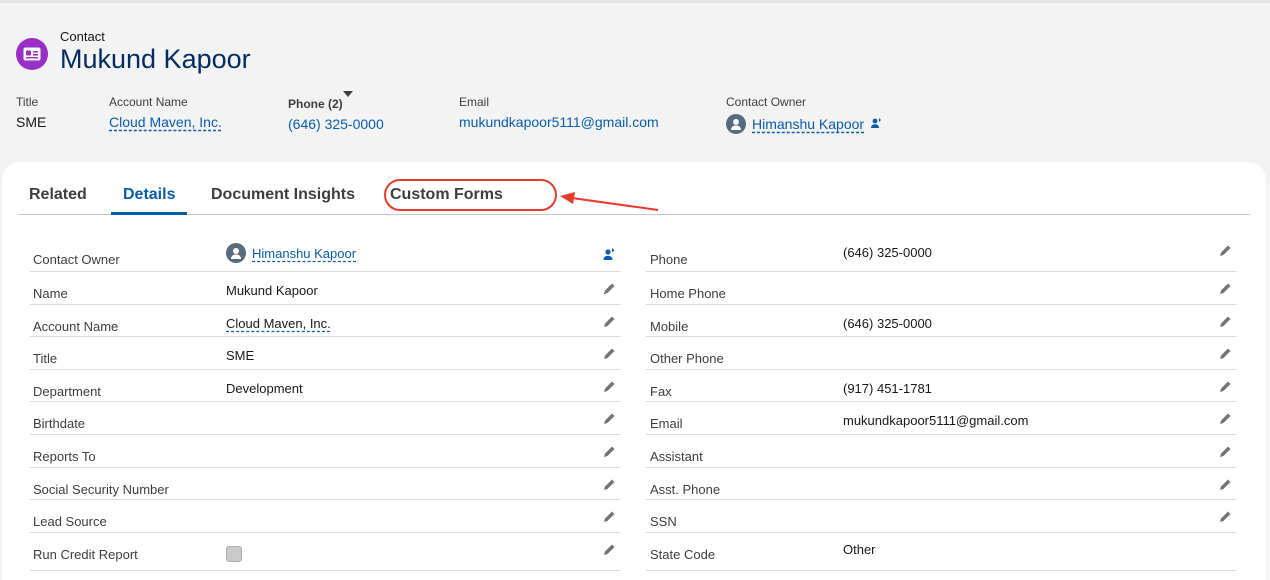 The width and height of the screenshot is (1270, 580). I want to click on annotation-oval, so click(470, 195).